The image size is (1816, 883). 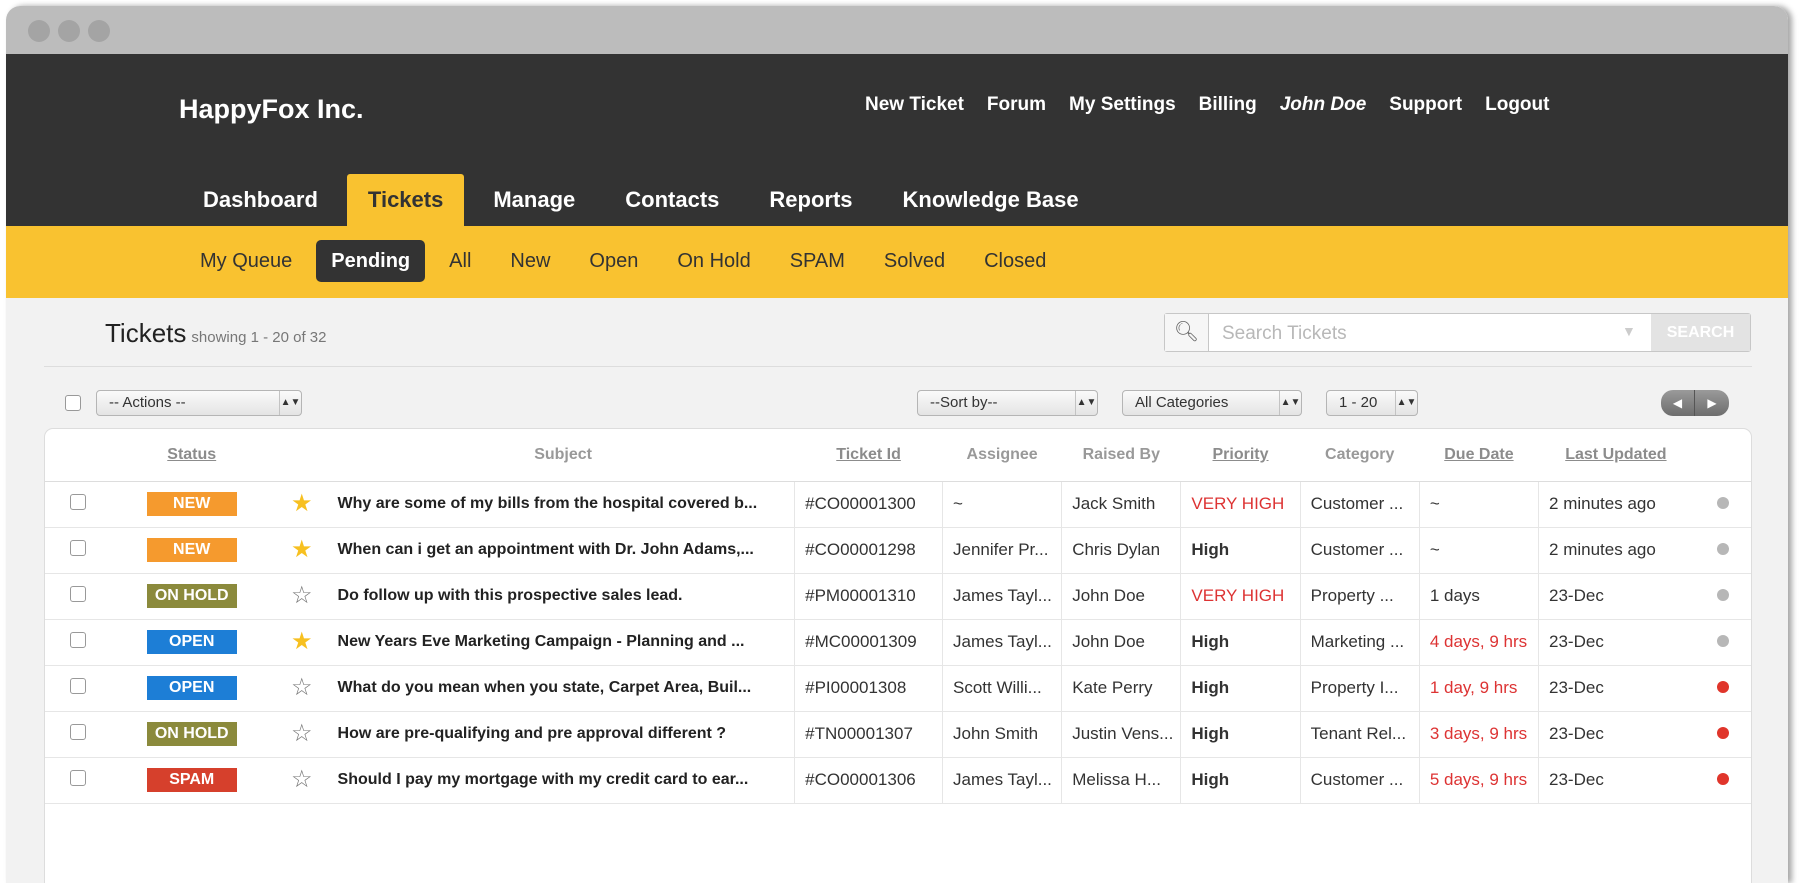 I want to click on tab-tickets: Tickets, so click(x=405, y=200).